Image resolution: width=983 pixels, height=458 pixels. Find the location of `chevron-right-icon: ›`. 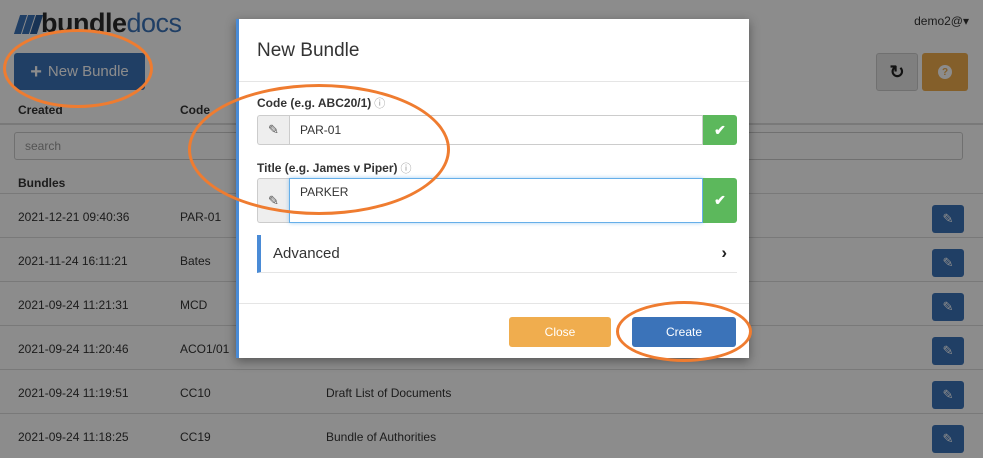

chevron-right-icon: › is located at coordinates (724, 252).